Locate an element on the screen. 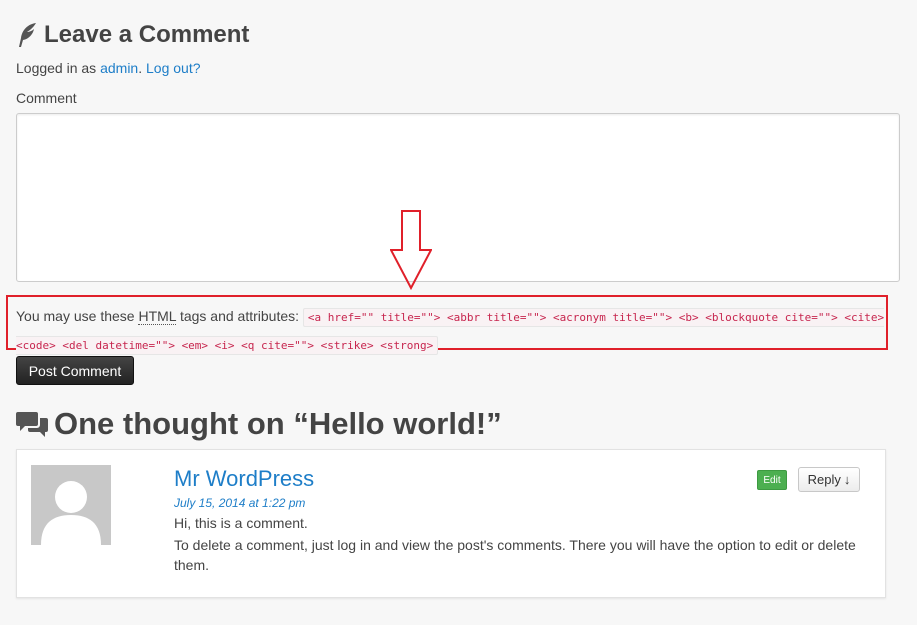  avatar-silhouette-icon is located at coordinates (71, 513).